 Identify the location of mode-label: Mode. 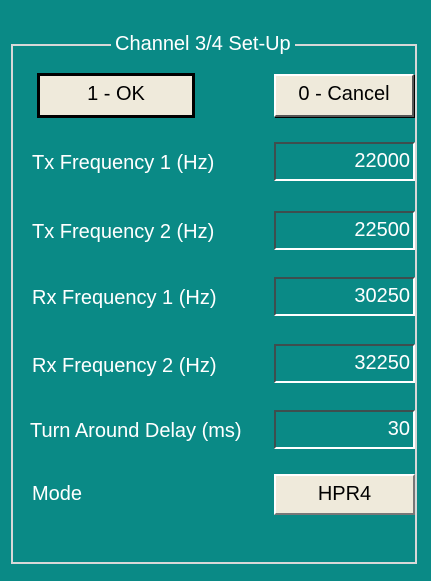
(57, 494).